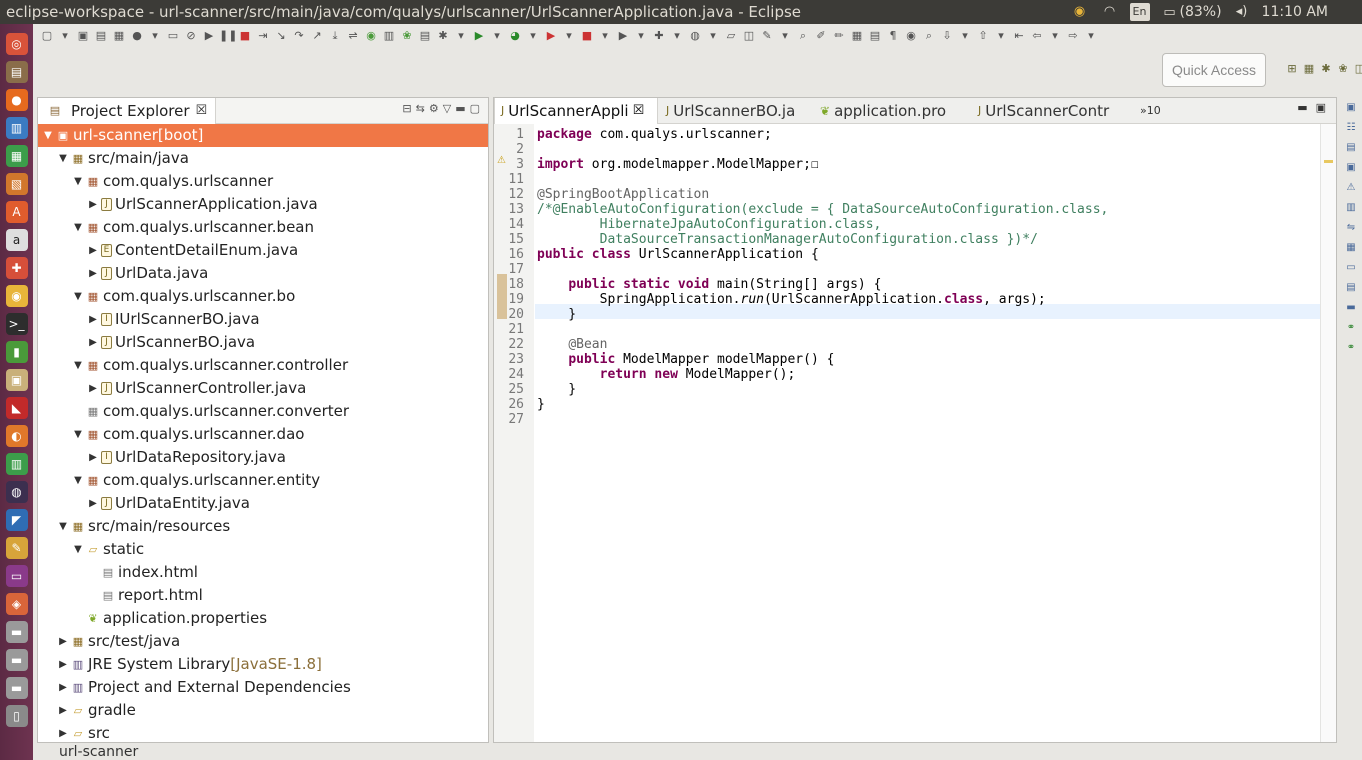 Image resolution: width=1362 pixels, height=760 pixels. Describe the element at coordinates (281, 36) in the screenshot. I see `step-into-icon: ↘` at that location.